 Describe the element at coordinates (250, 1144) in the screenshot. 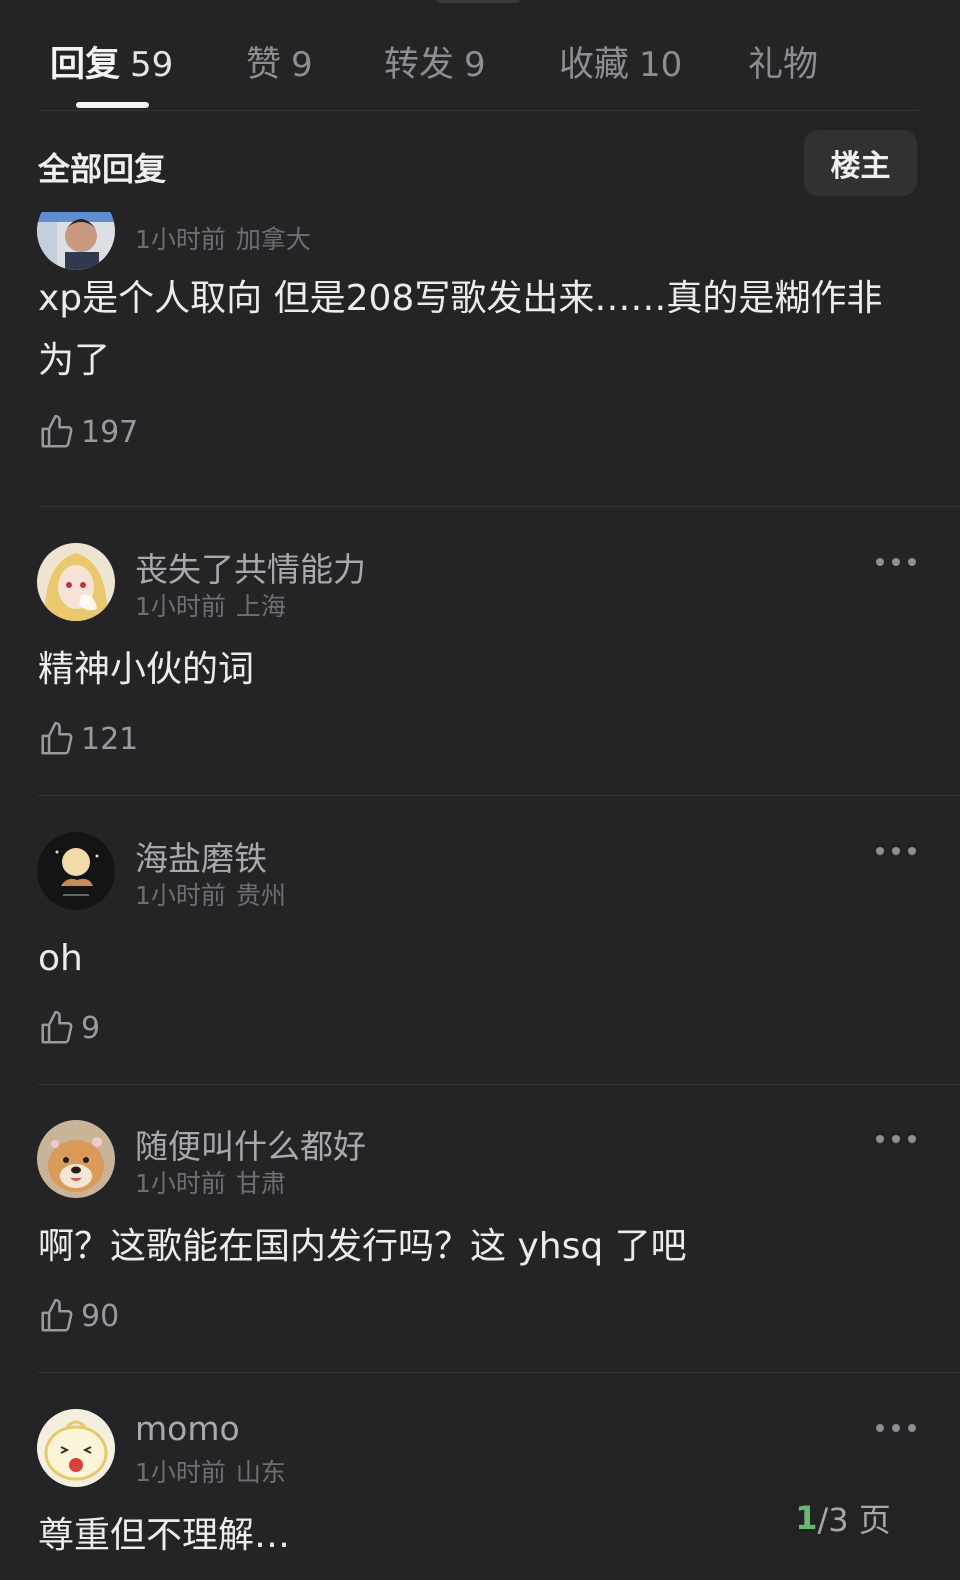

I see `username: 随便叫什么都好` at that location.